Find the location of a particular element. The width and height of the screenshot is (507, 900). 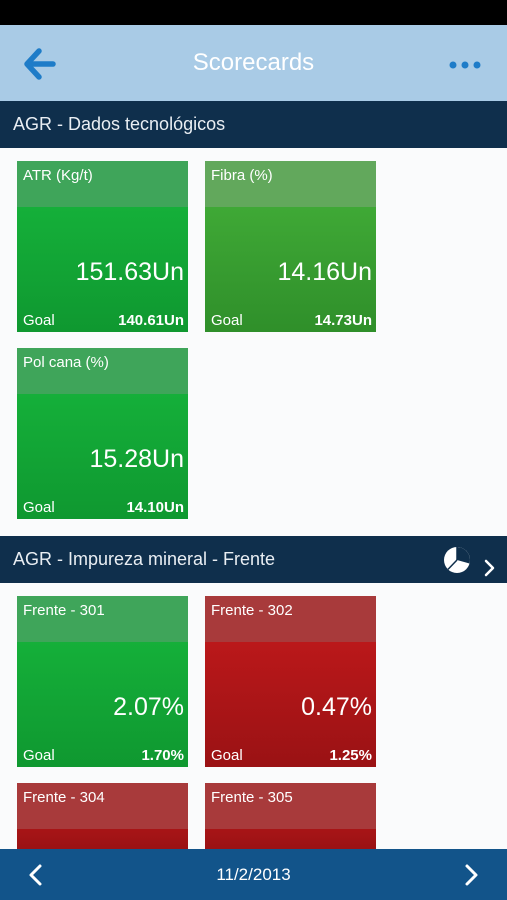

more-dots-icon is located at coordinates (465, 65).